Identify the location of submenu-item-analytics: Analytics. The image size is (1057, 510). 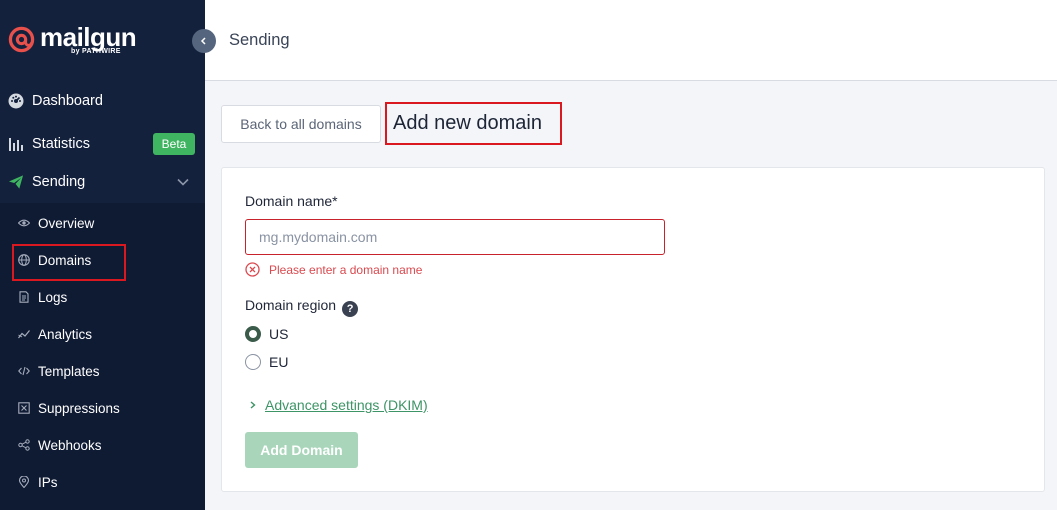
(102, 334).